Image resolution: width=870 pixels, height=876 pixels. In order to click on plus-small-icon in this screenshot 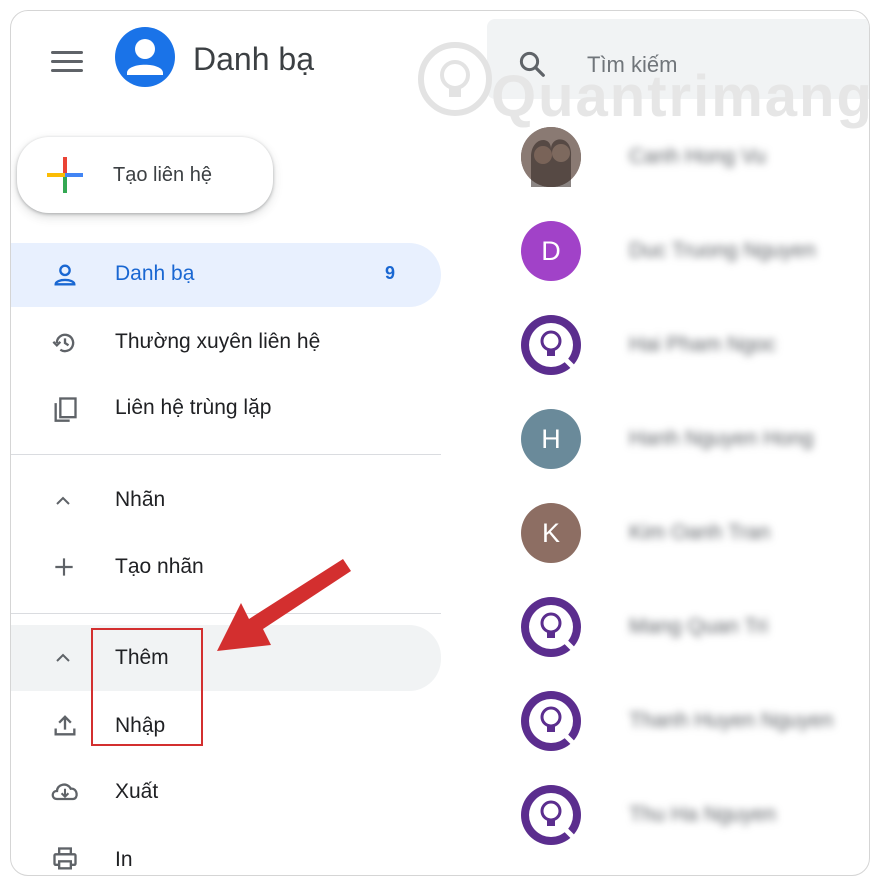, I will do `click(64, 567)`.